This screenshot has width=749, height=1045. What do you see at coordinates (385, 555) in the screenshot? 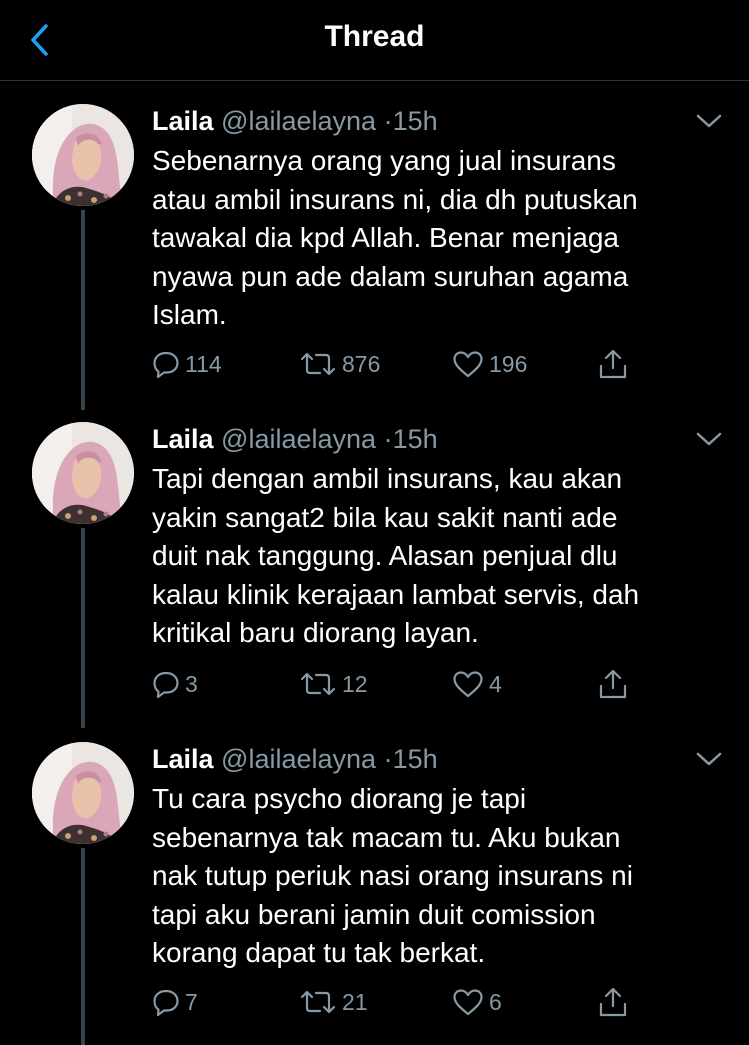
I see `tweet-text-line: duit nak tanggung. Alasan penjual dlu` at bounding box center [385, 555].